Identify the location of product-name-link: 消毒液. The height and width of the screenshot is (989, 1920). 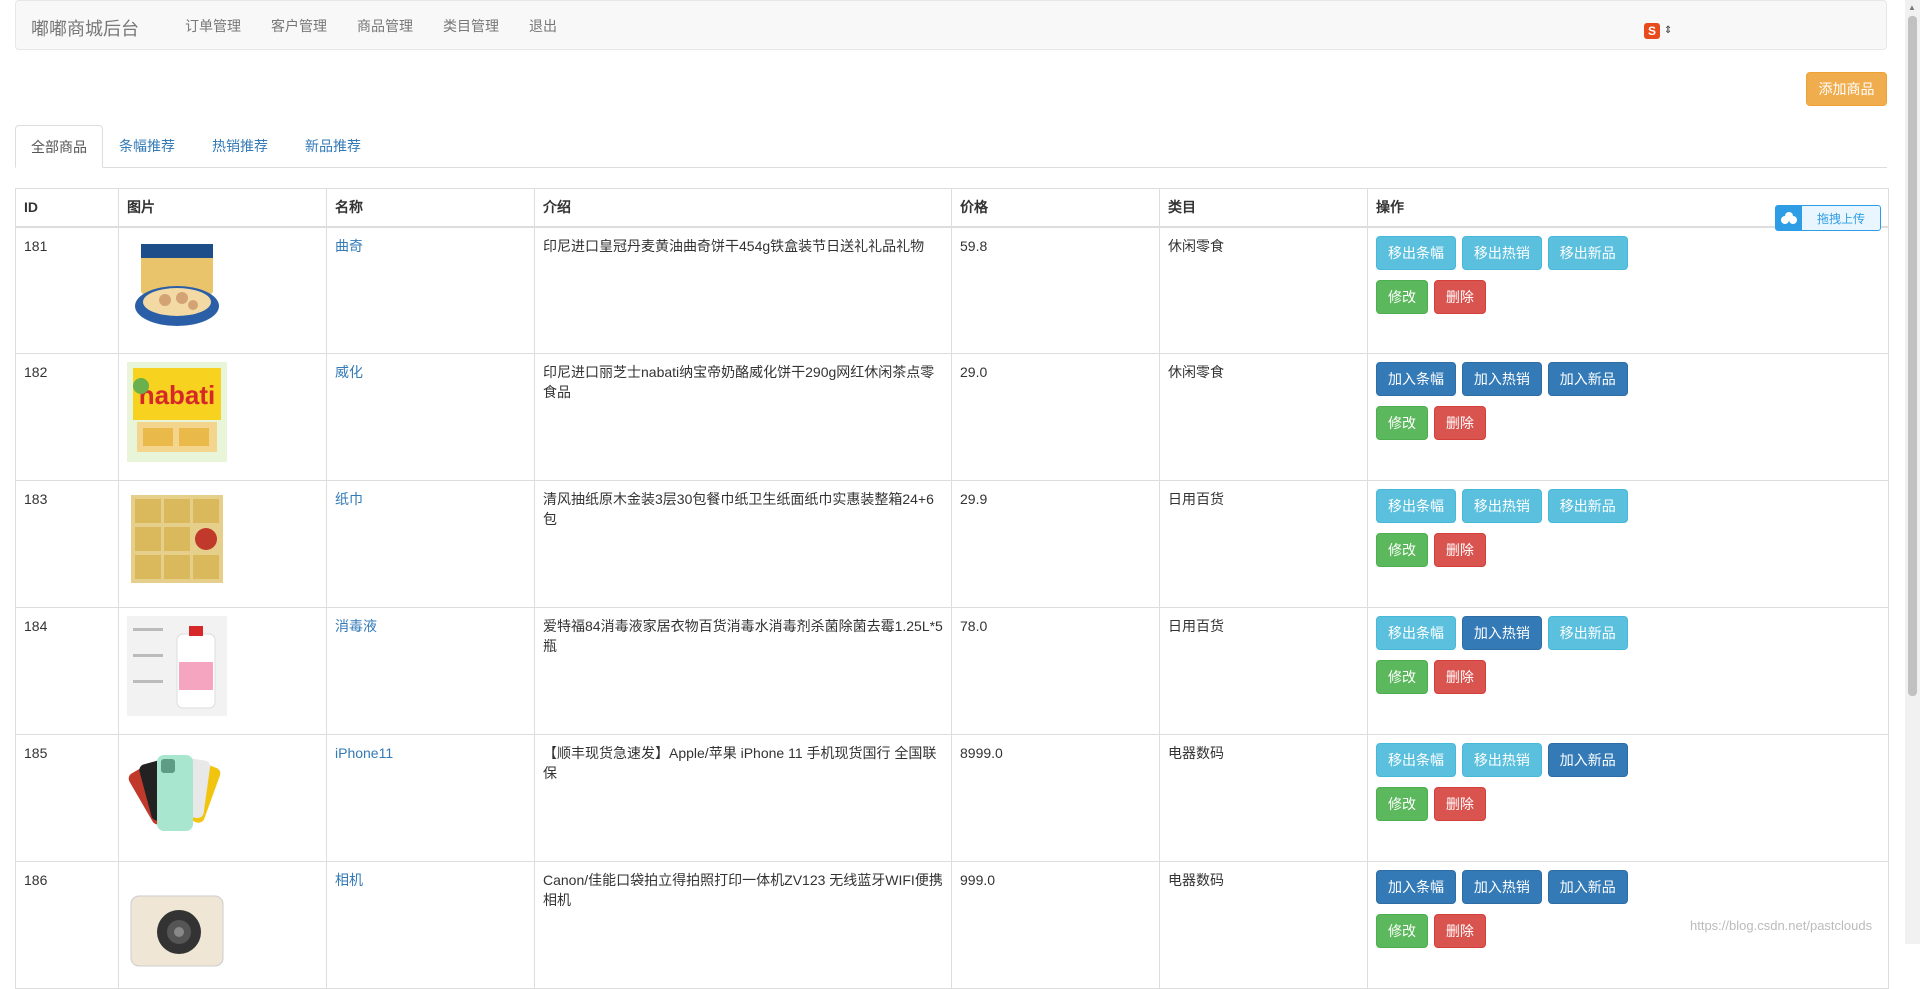
(356, 626).